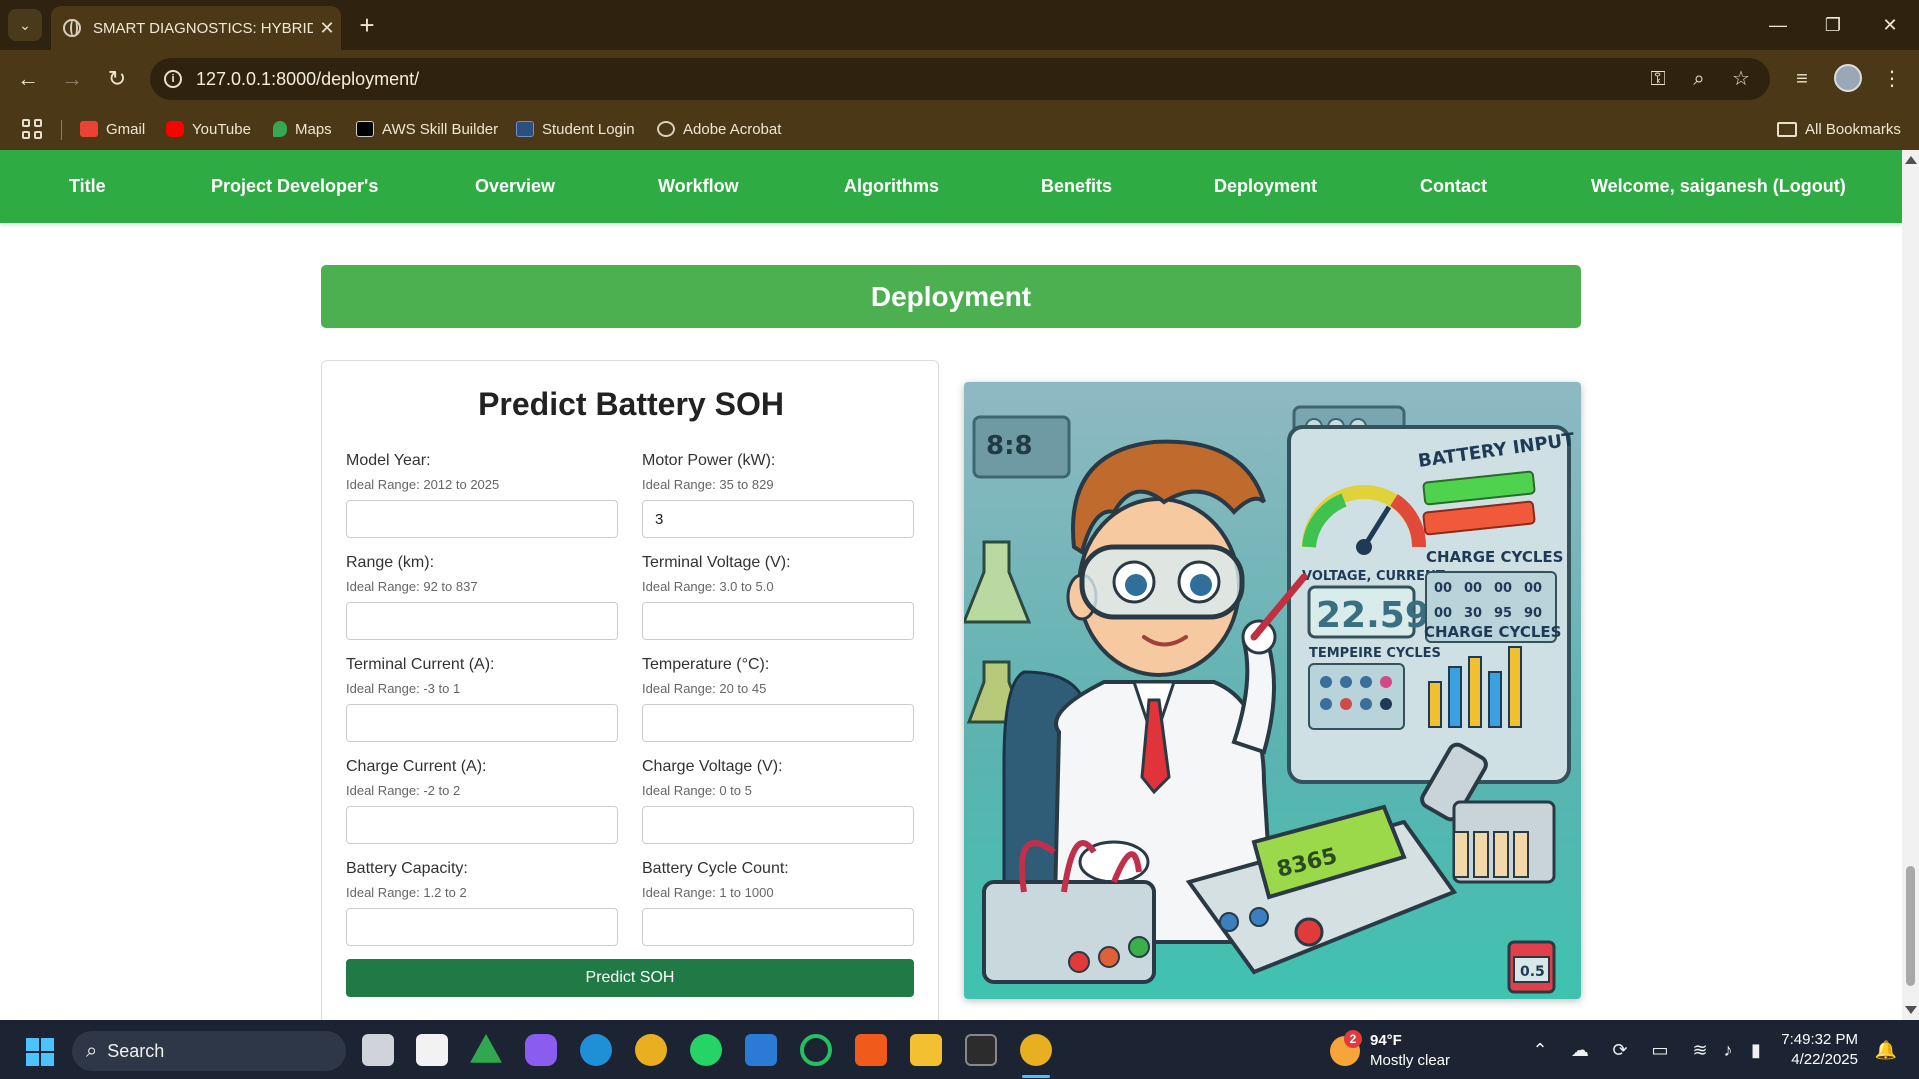  Describe the element at coordinates (926, 1050) in the screenshot. I see `file-explorer-icon` at that location.